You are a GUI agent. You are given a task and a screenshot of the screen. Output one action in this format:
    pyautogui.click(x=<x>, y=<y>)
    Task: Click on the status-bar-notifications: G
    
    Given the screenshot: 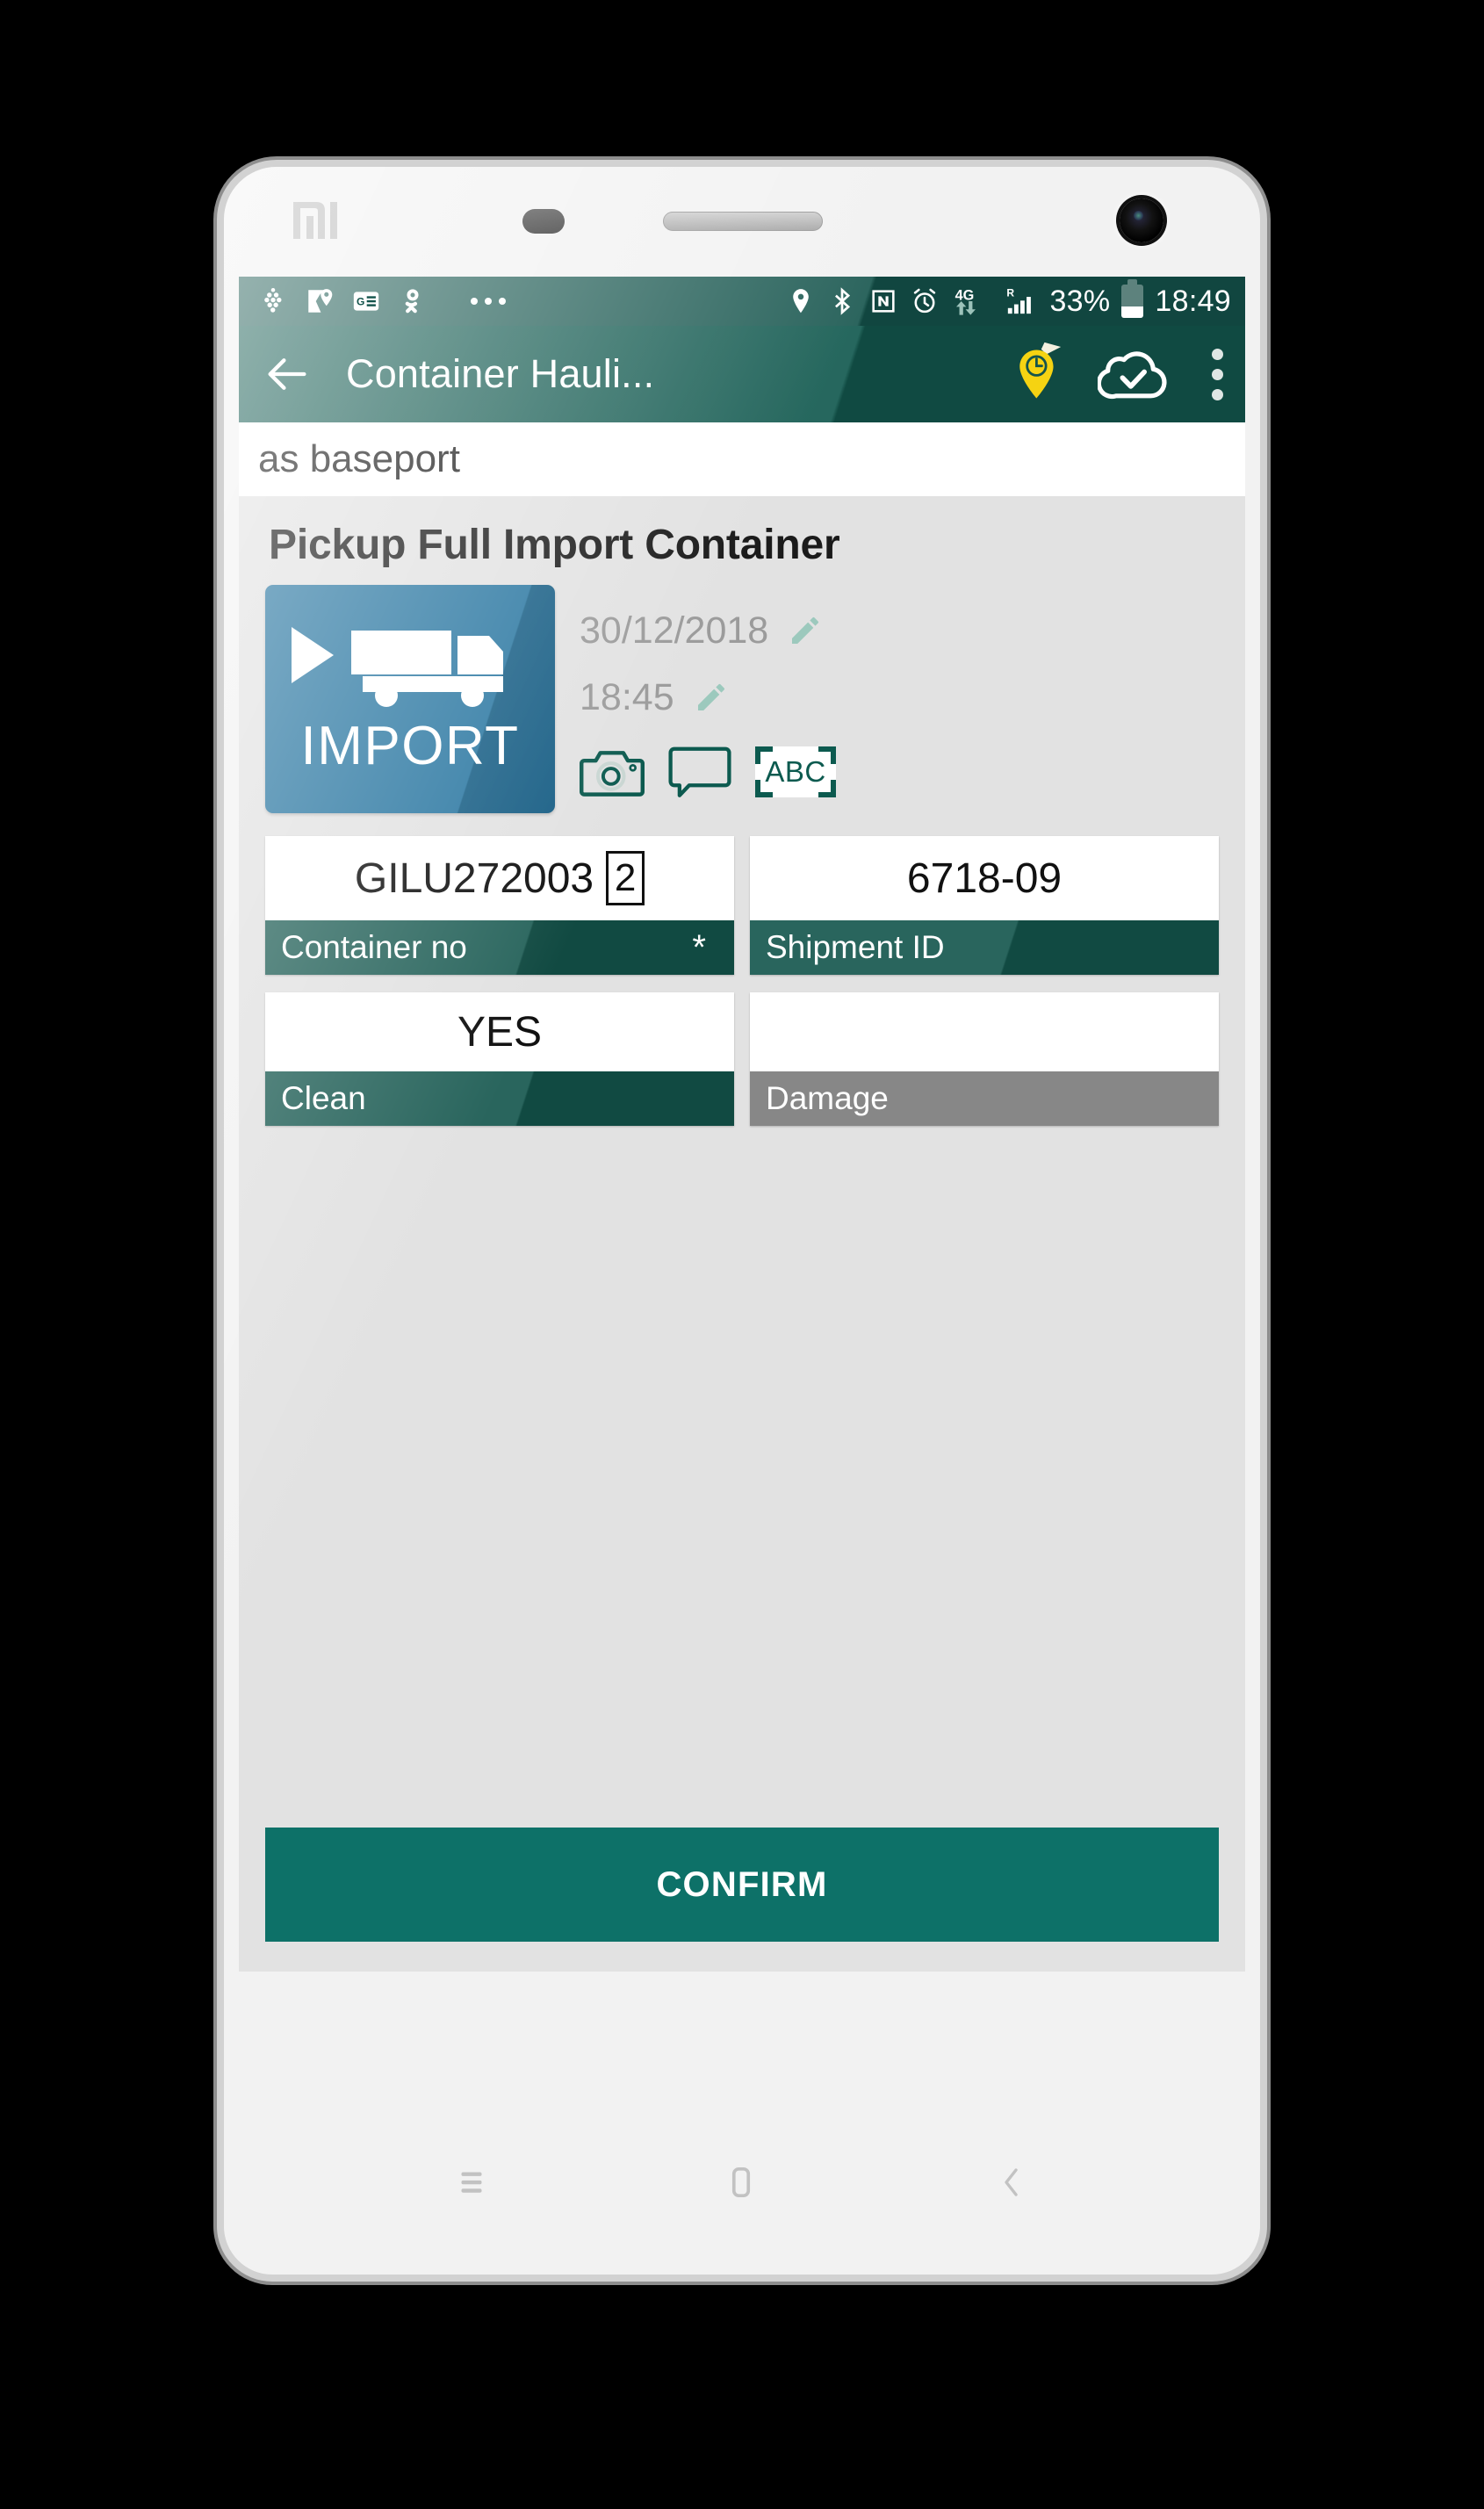 What is the action you would take?
    pyautogui.click(x=382, y=301)
    